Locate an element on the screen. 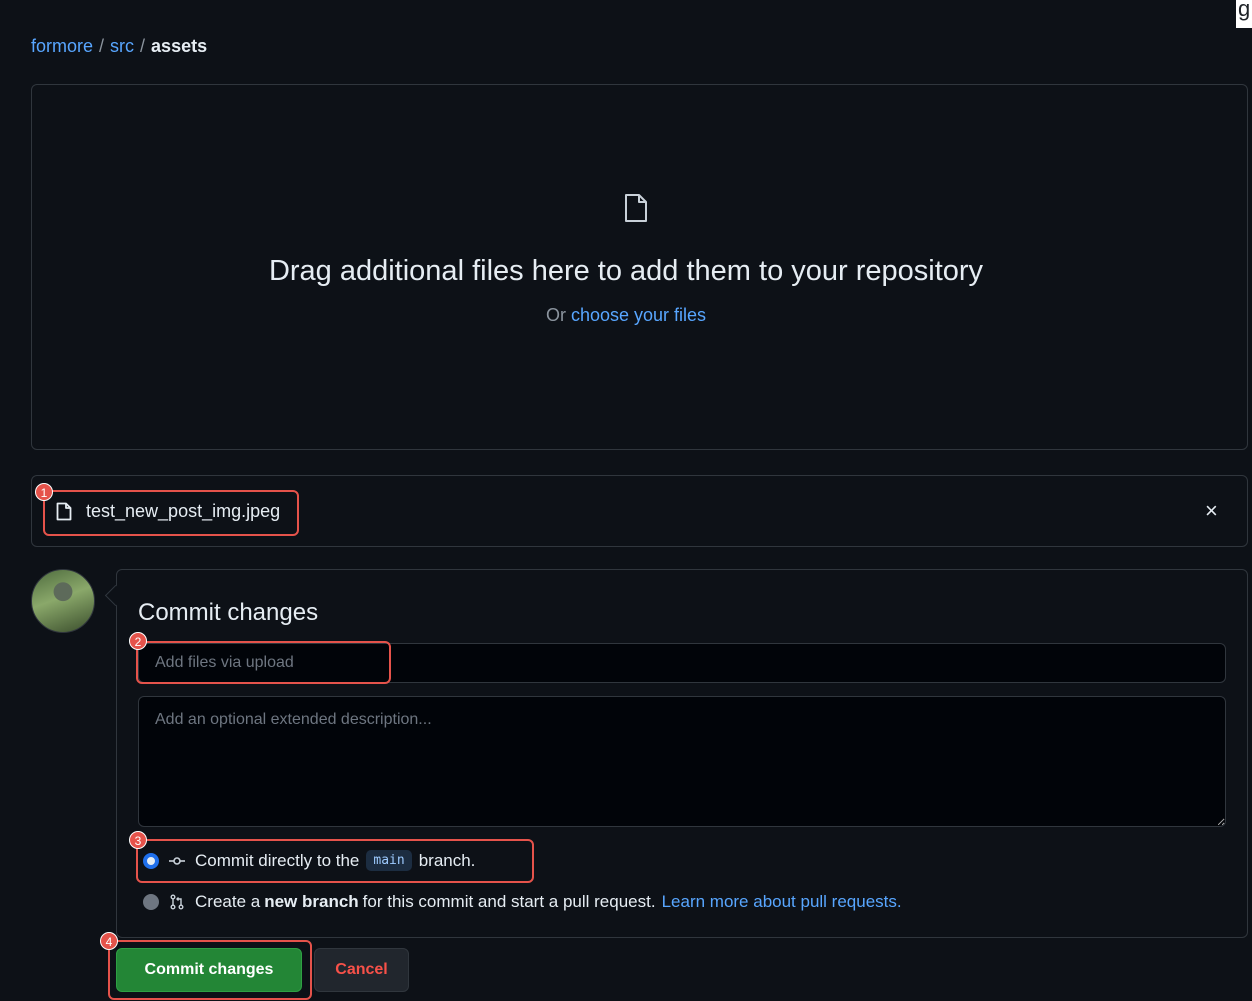 The image size is (1252, 1001). commit-direct-suffix: branch. is located at coordinates (447, 860).